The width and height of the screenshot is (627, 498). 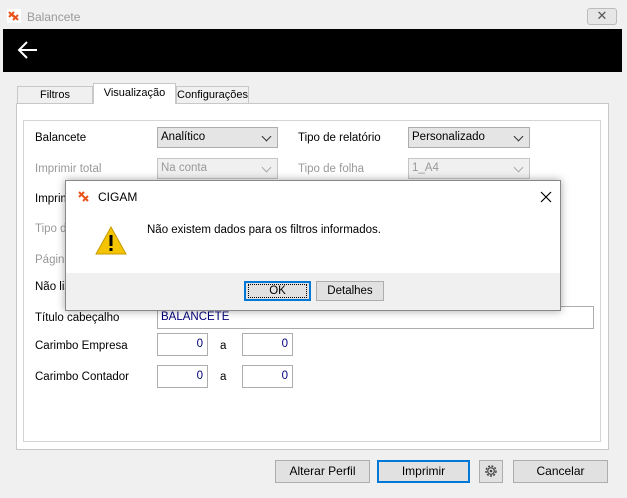 I want to click on carimbo-contador-range-separator: a, so click(x=223, y=377).